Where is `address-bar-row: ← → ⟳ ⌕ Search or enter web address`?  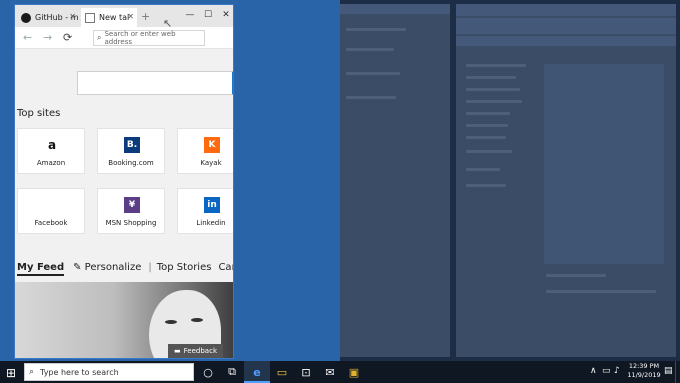
address-bar-row: ← → ⟳ ⌕ Search or enter web address is located at coordinates (124, 38).